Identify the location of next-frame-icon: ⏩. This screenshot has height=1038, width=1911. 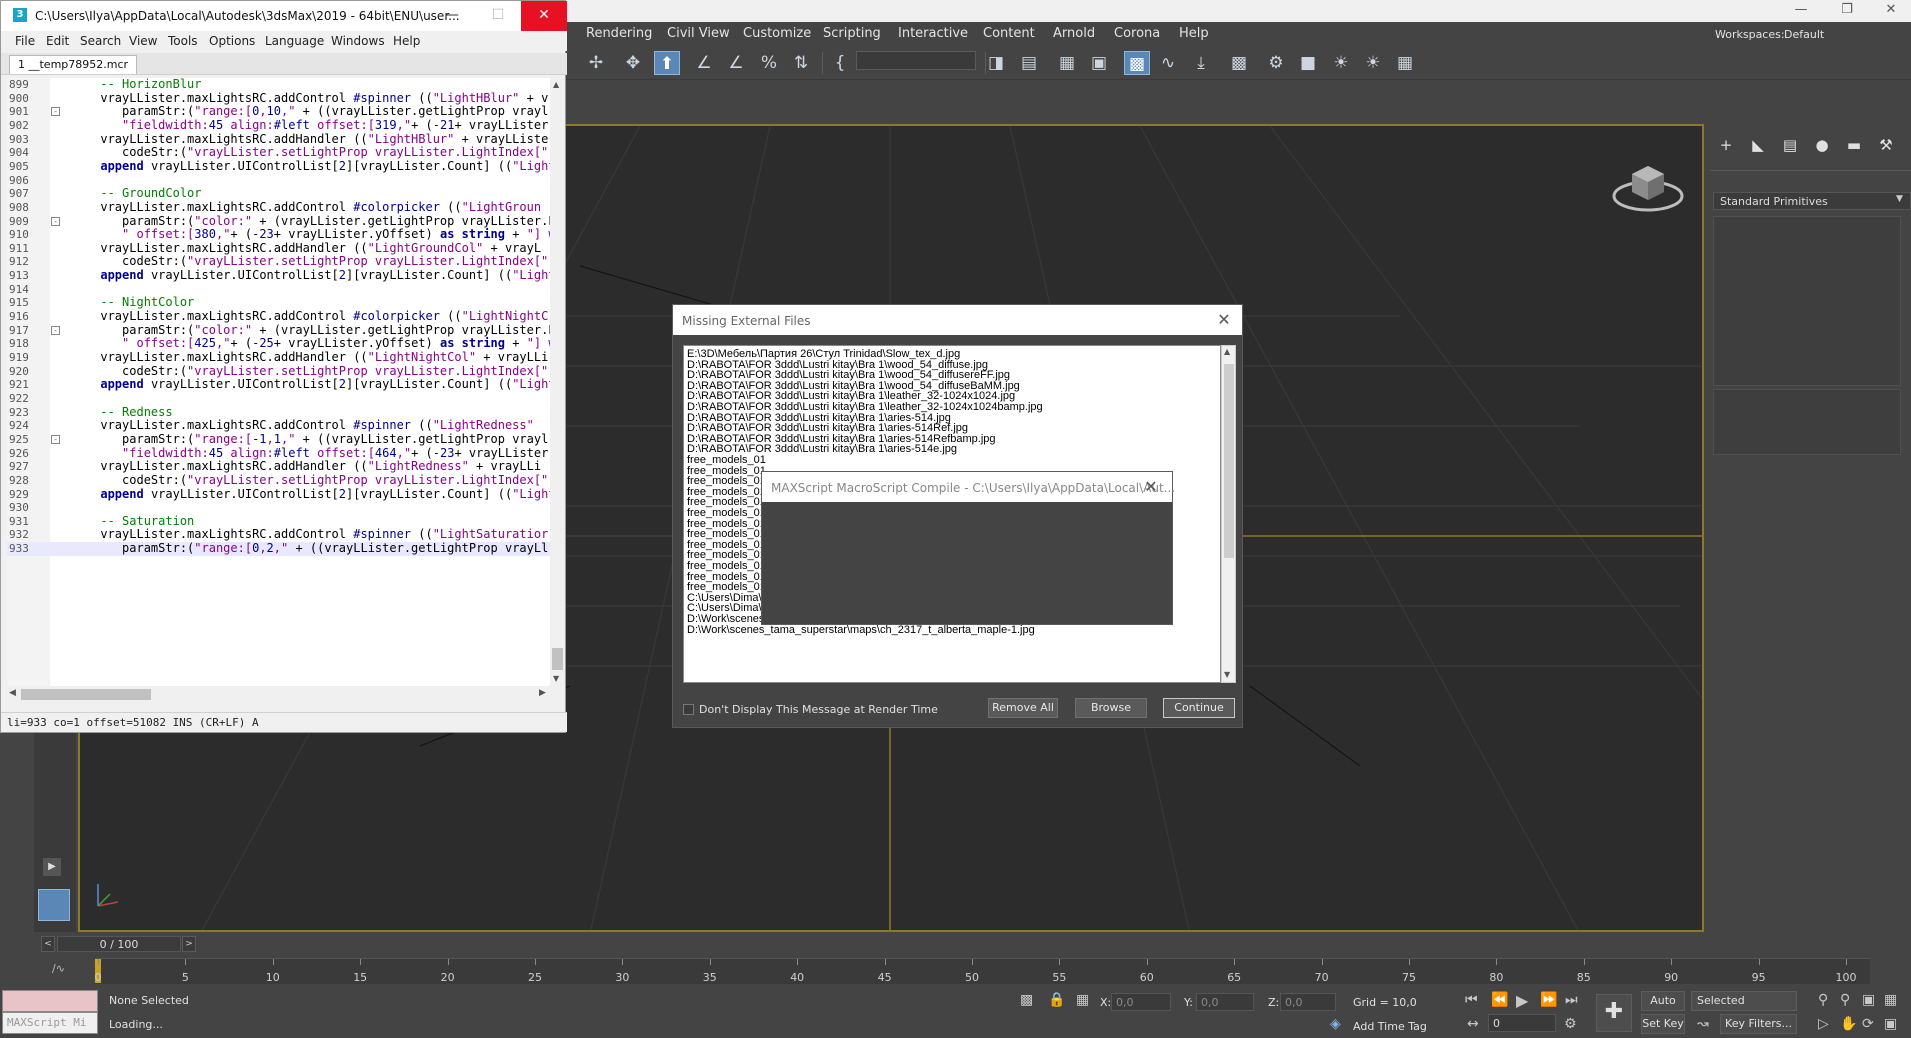
(1548, 1000).